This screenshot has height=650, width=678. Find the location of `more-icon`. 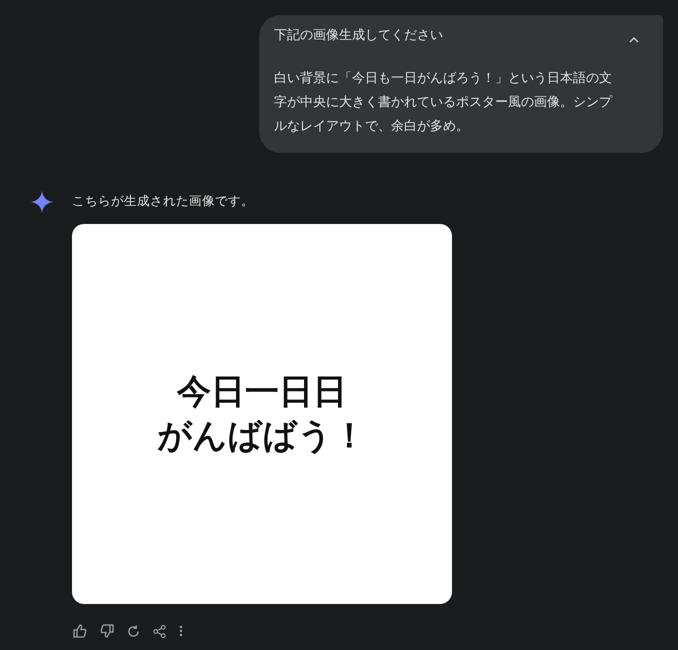

more-icon is located at coordinates (181, 631).